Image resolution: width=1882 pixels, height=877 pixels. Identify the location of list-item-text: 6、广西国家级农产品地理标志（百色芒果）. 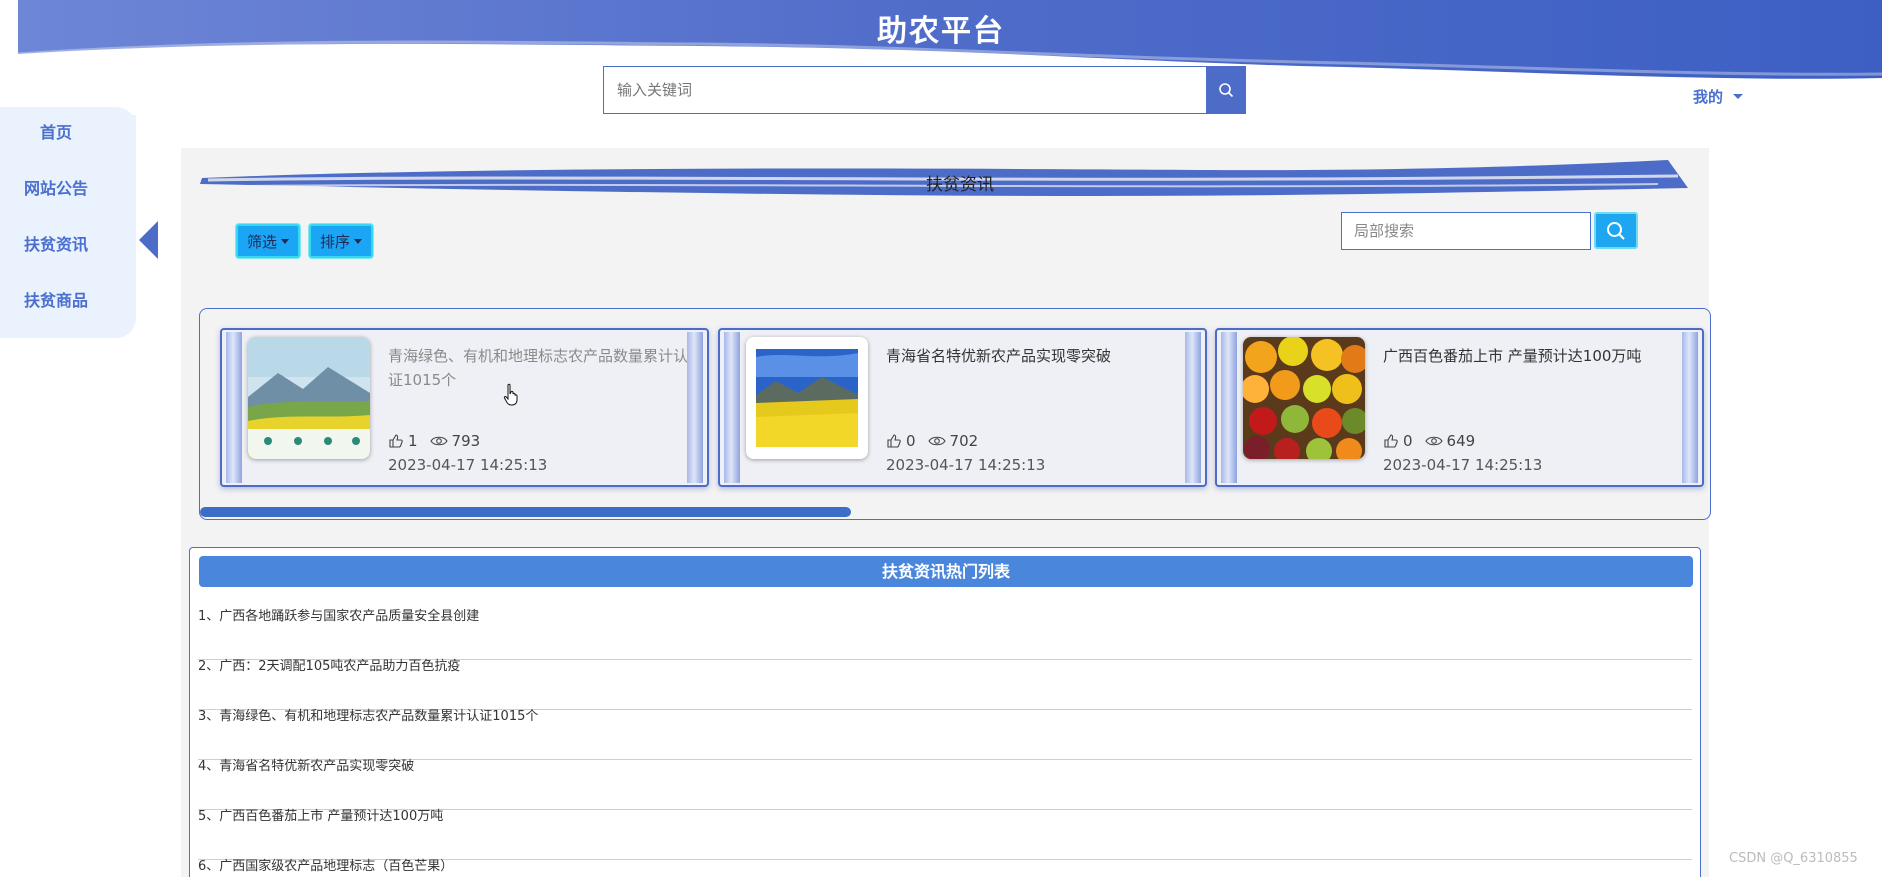
(326, 866).